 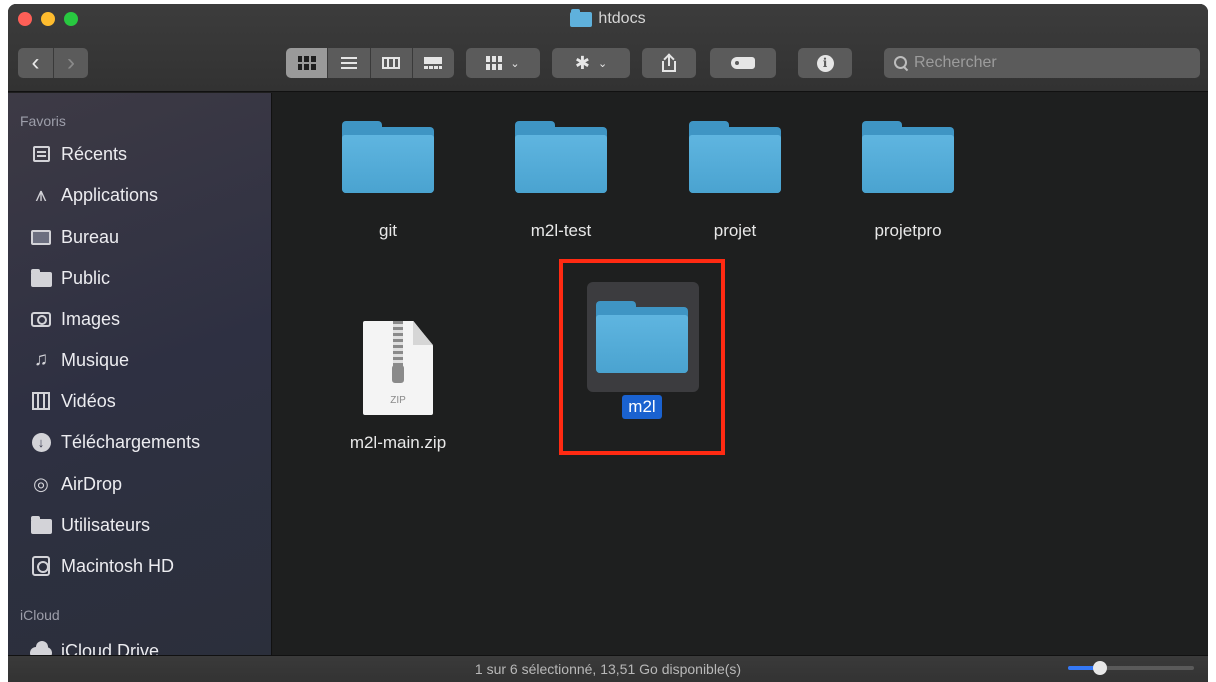 I want to click on chevron-left-icon: ‹, so click(x=35, y=62).